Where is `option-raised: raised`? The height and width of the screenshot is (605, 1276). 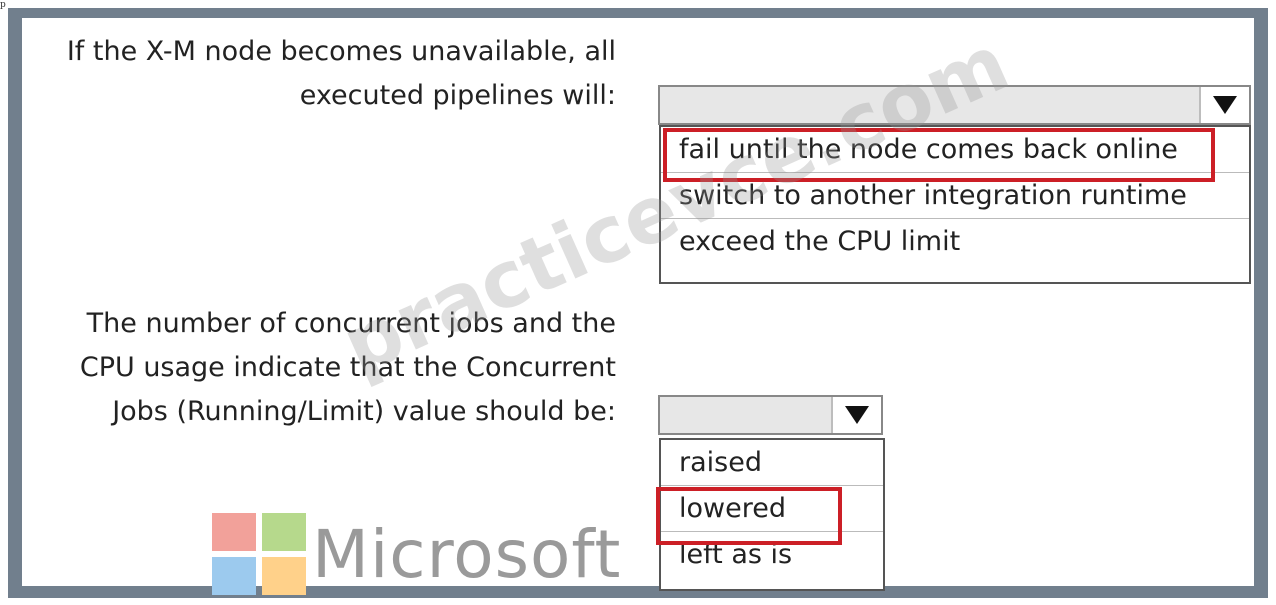
option-raised: raised is located at coordinates (772, 463).